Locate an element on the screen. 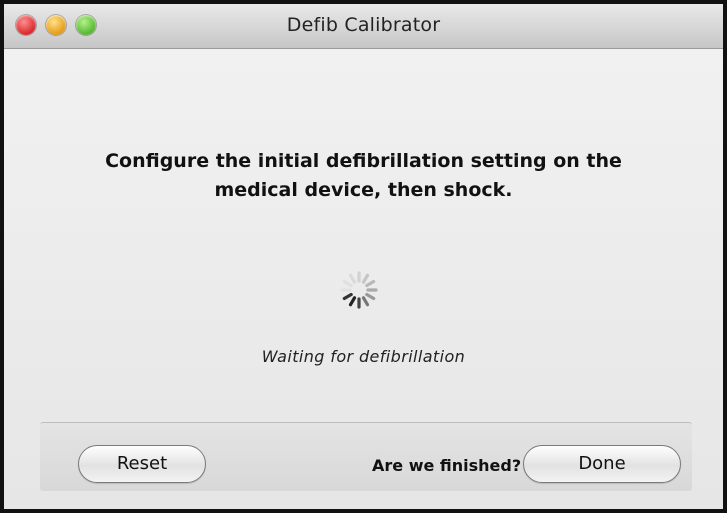 The width and height of the screenshot is (727, 513). reset-button: Reset is located at coordinates (142, 464).